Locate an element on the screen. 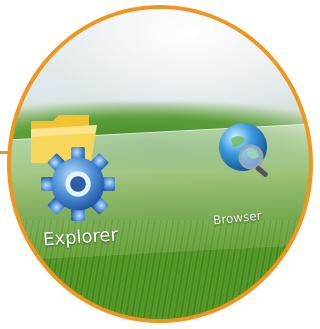 This screenshot has height=329, width=320. explorer-label: Explorer is located at coordinates (80, 237).